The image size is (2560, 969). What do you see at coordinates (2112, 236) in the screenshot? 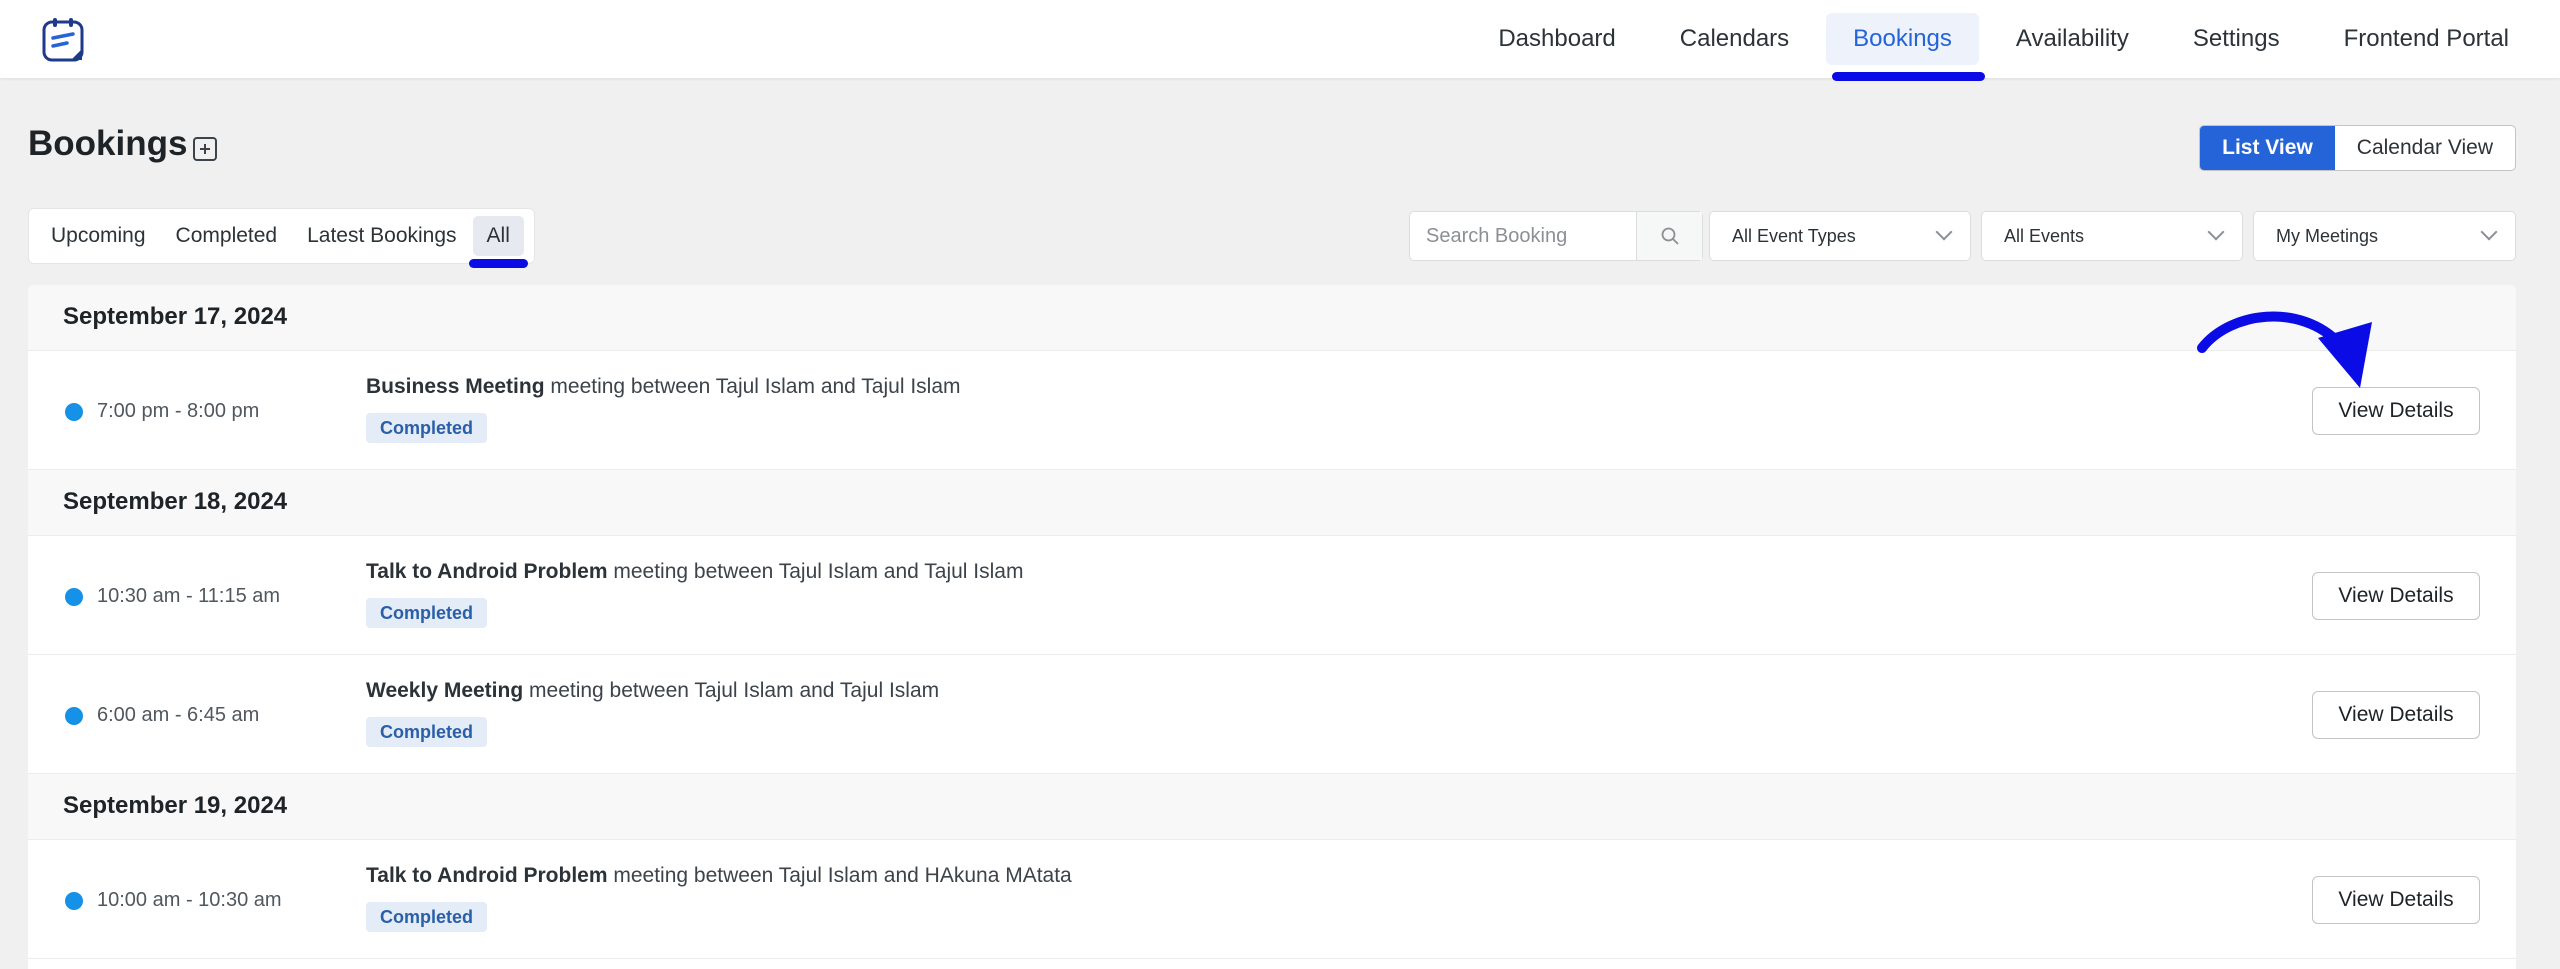
I see `events-select: All Events` at bounding box center [2112, 236].